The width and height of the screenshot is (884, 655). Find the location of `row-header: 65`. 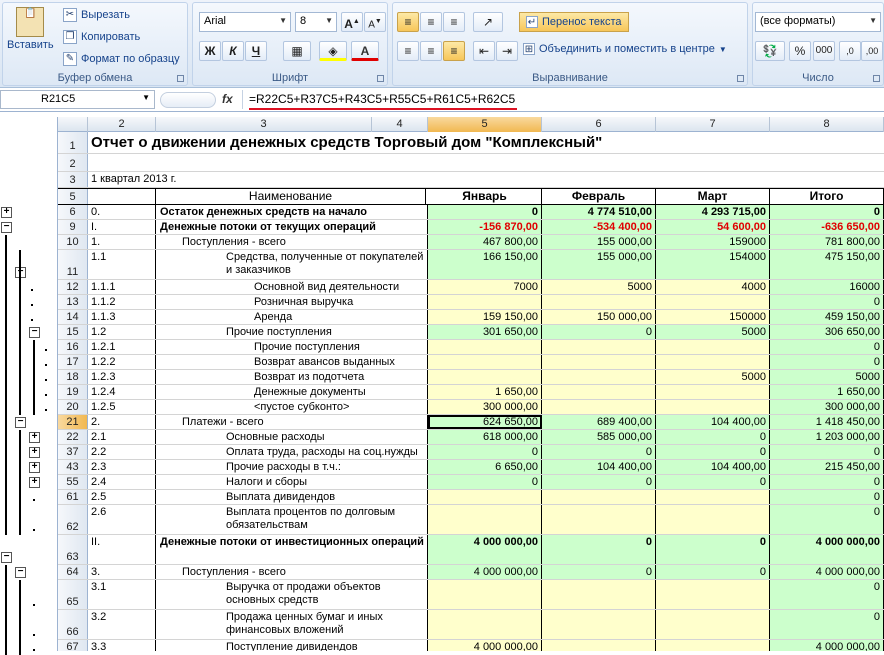

row-header: 65 is located at coordinates (73, 594).